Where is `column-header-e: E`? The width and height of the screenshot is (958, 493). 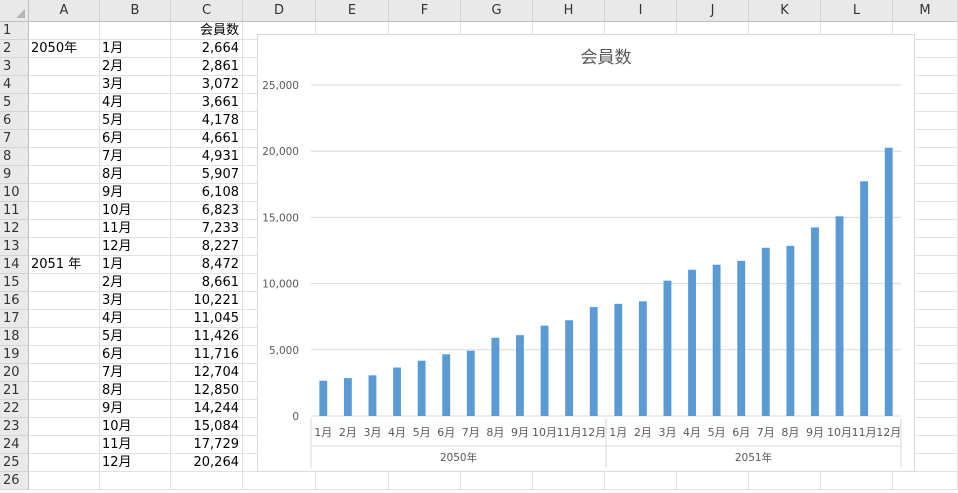
column-header-e: E is located at coordinates (352, 11).